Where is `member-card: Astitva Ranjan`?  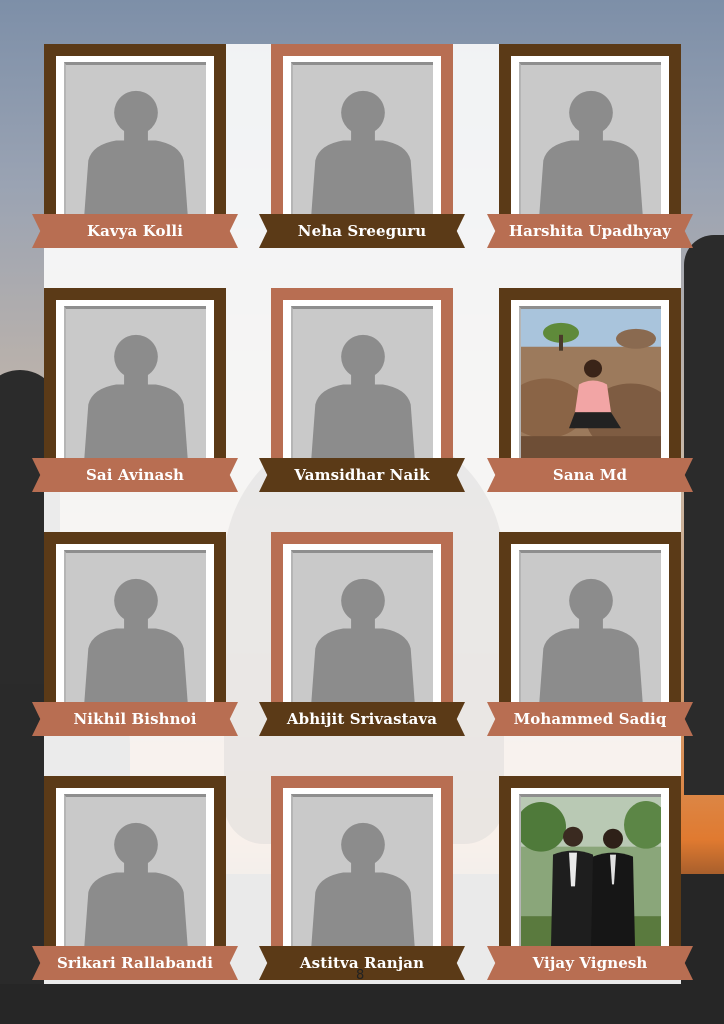
member-card: Astitva Ranjan is located at coordinates (362, 881).